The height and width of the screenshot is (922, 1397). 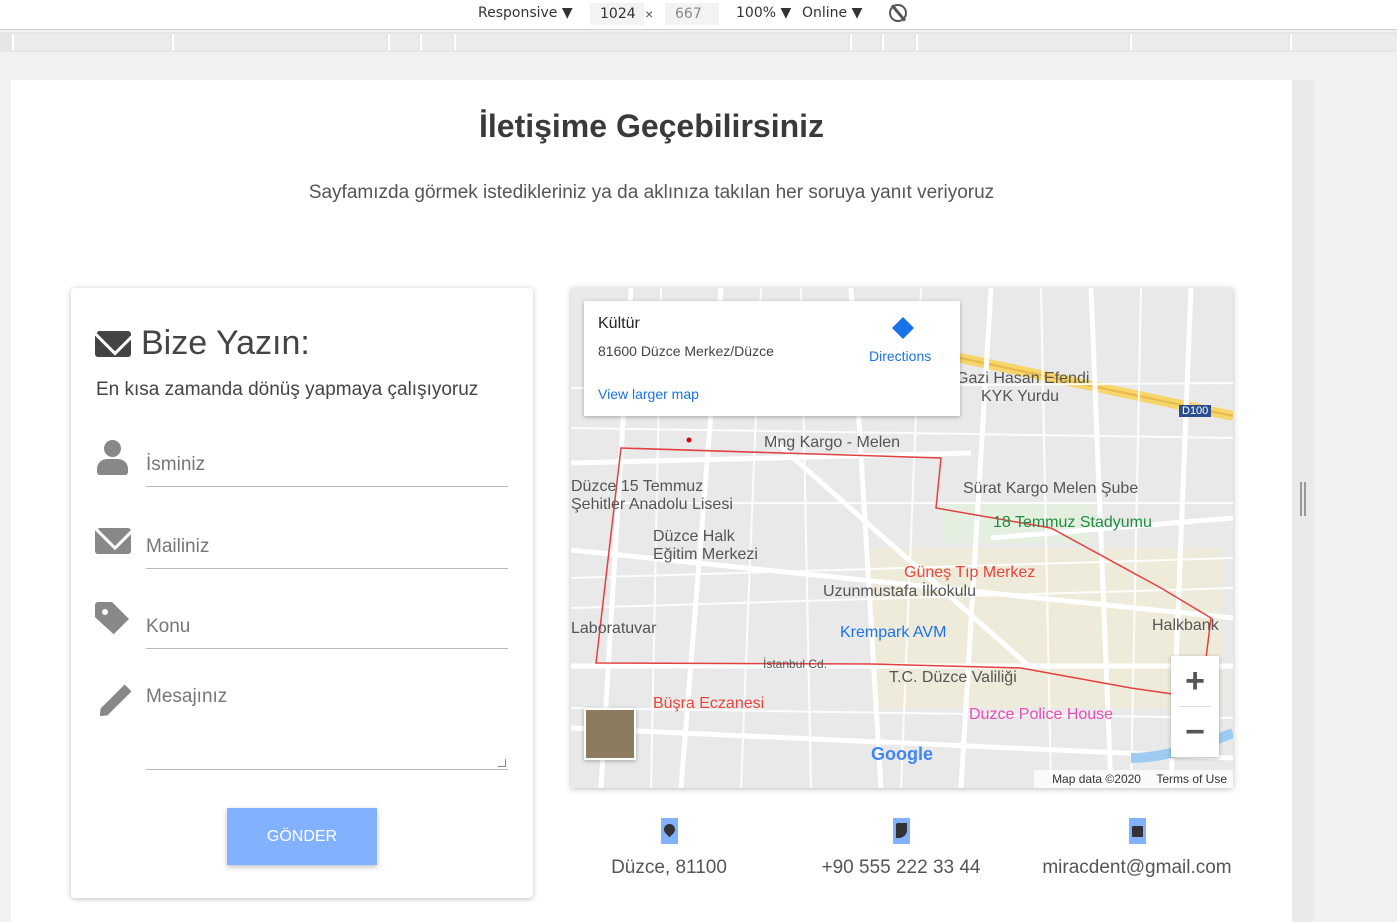 What do you see at coordinates (617, 14) in the screenshot?
I see `width-input: 1024` at bounding box center [617, 14].